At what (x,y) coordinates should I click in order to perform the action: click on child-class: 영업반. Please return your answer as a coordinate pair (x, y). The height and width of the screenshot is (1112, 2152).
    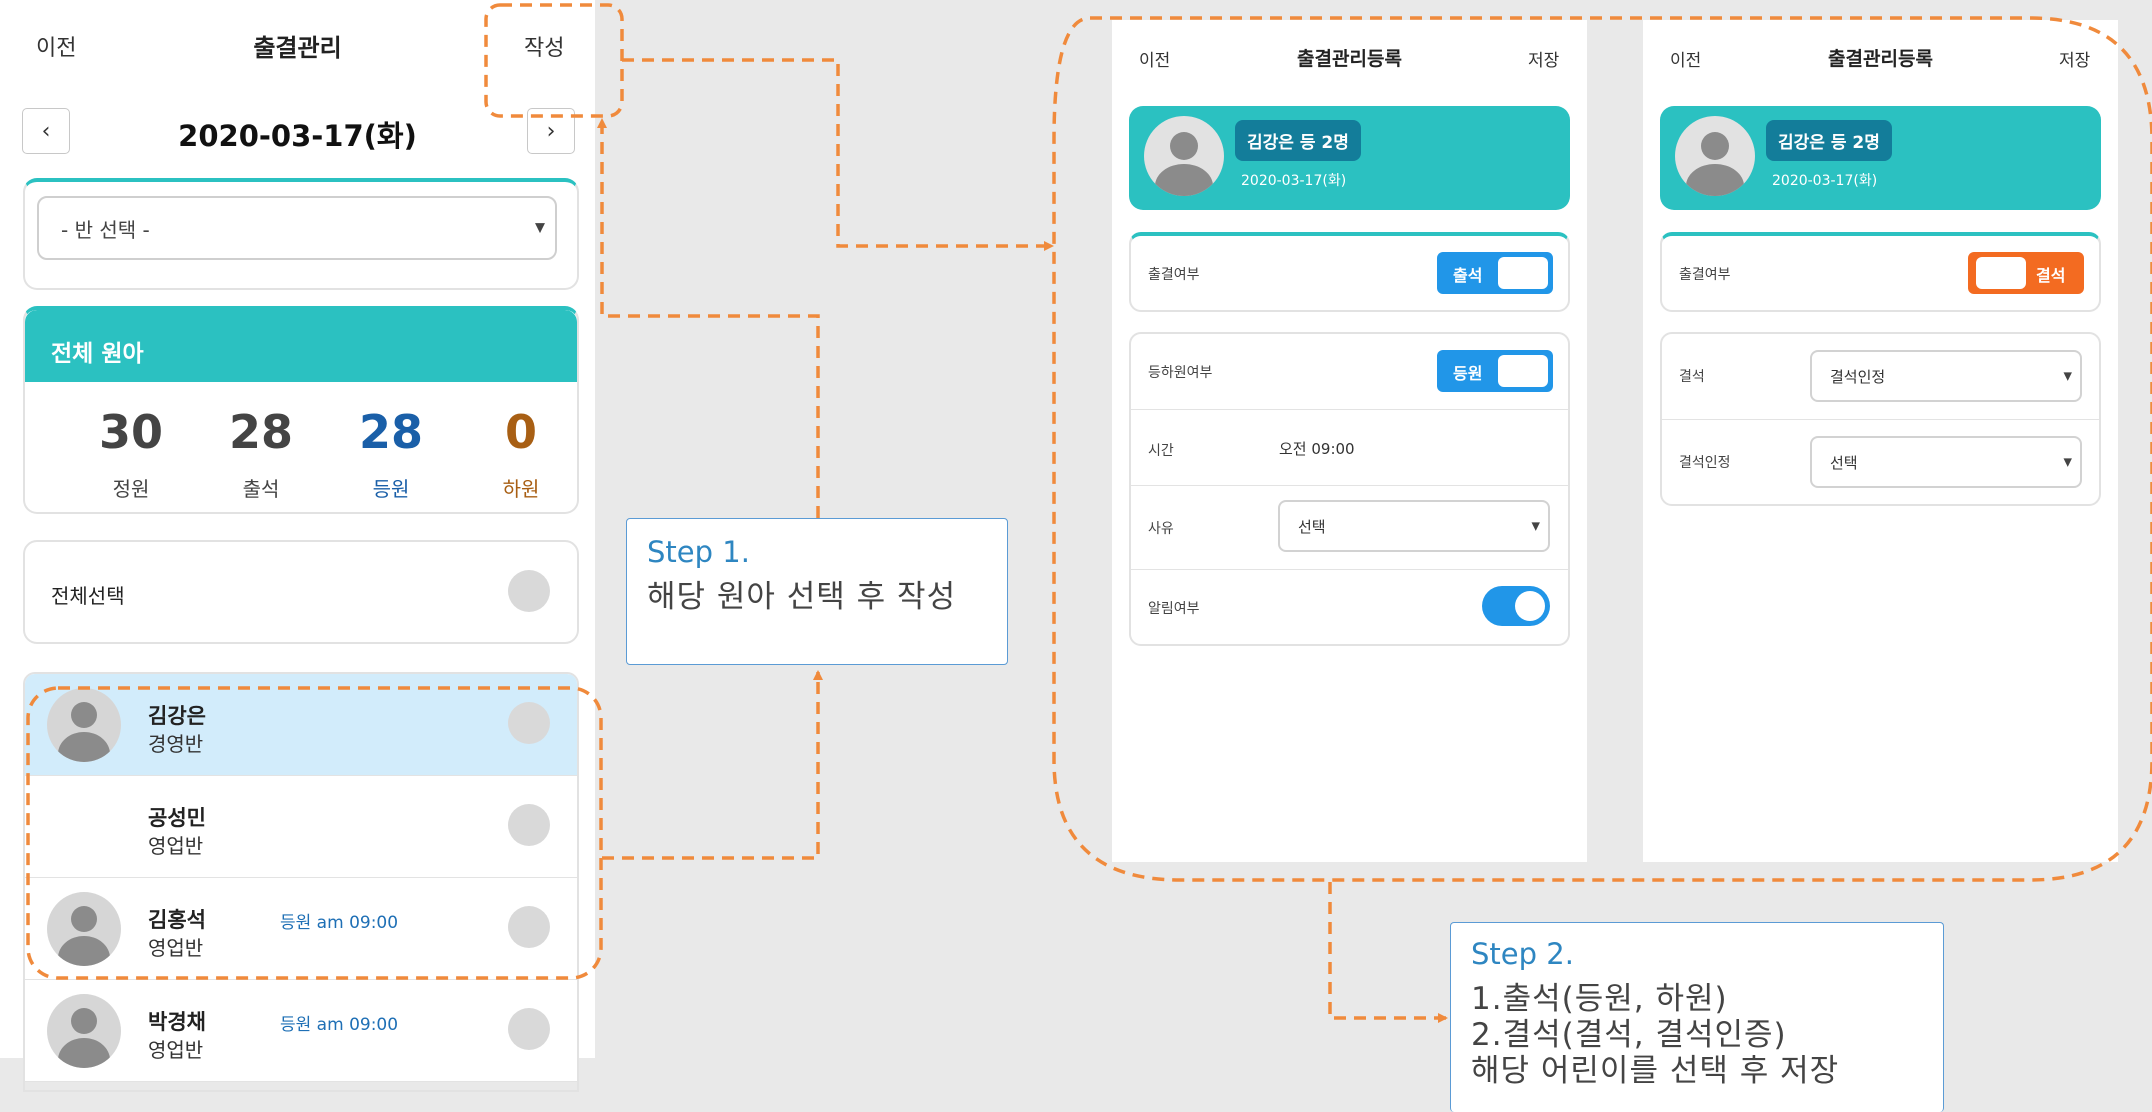
    Looking at the image, I should click on (176, 846).